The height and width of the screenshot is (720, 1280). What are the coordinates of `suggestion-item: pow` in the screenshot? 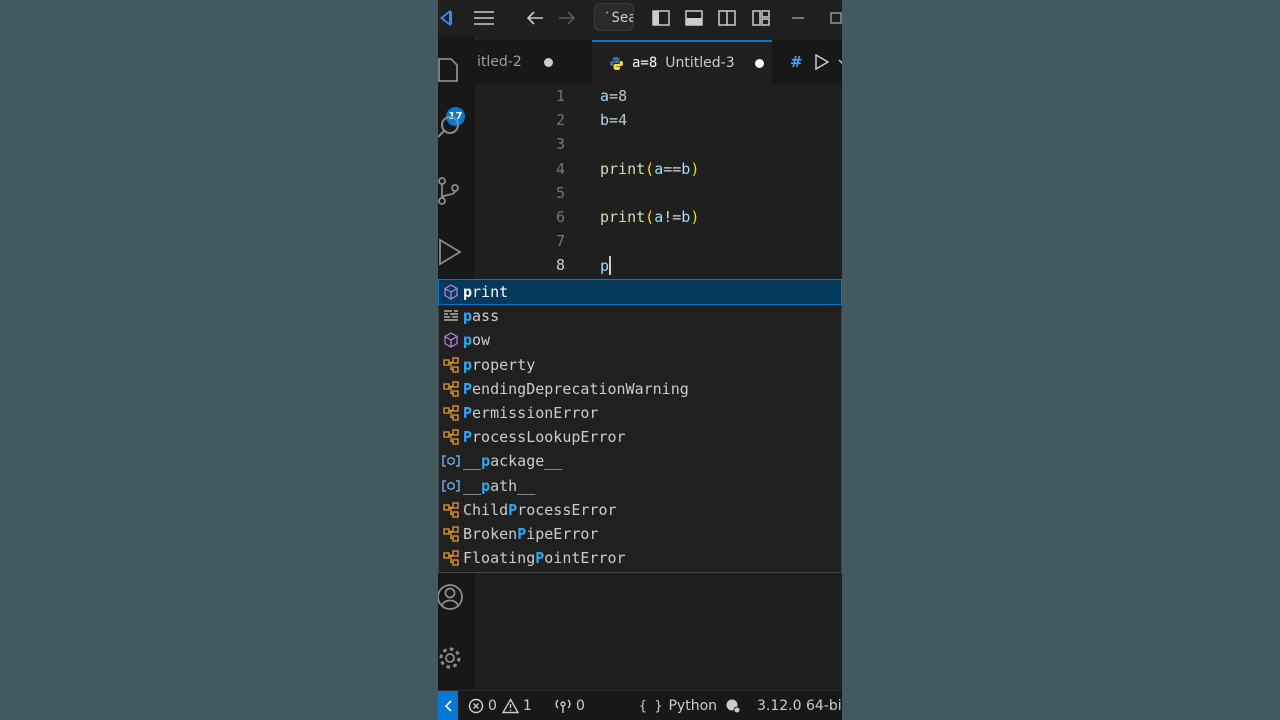 It's located at (640, 340).